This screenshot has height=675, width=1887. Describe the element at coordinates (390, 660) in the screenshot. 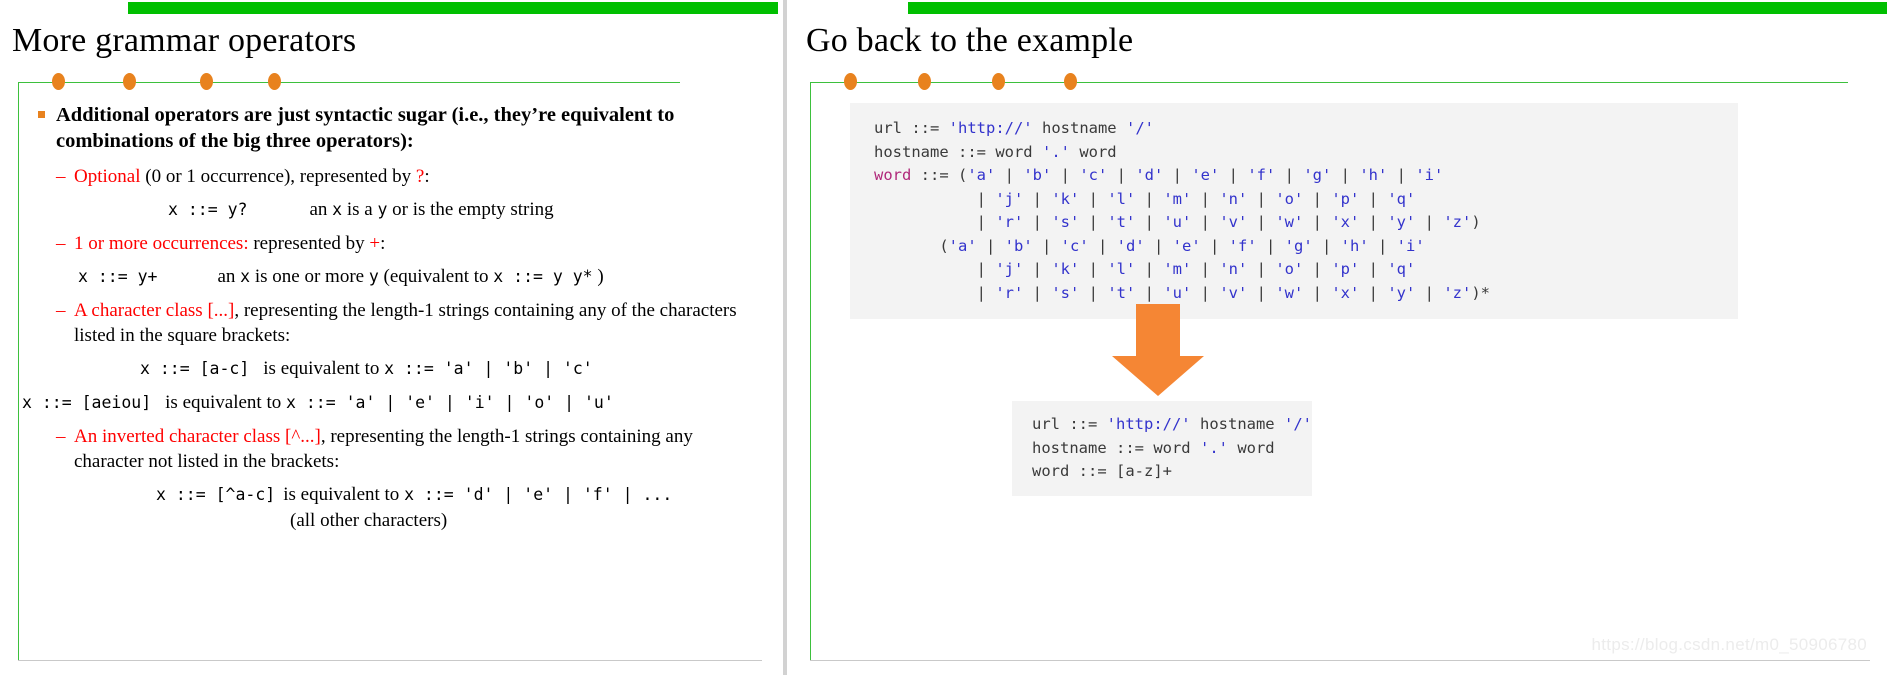

I see `bottom-rule` at that location.